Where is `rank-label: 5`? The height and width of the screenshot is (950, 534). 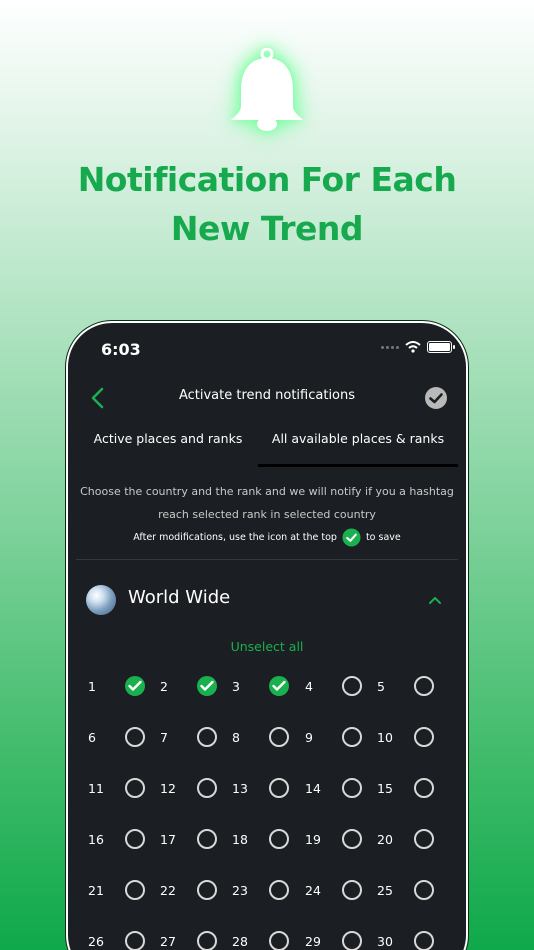 rank-label: 5 is located at coordinates (381, 686).